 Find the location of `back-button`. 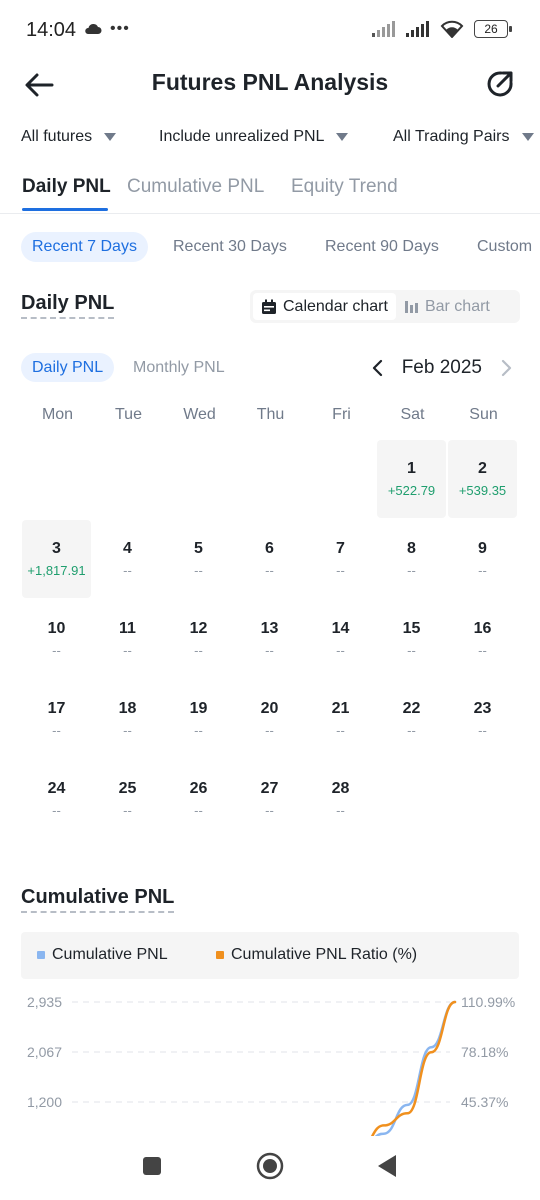

back-button is located at coordinates (387, 1166).